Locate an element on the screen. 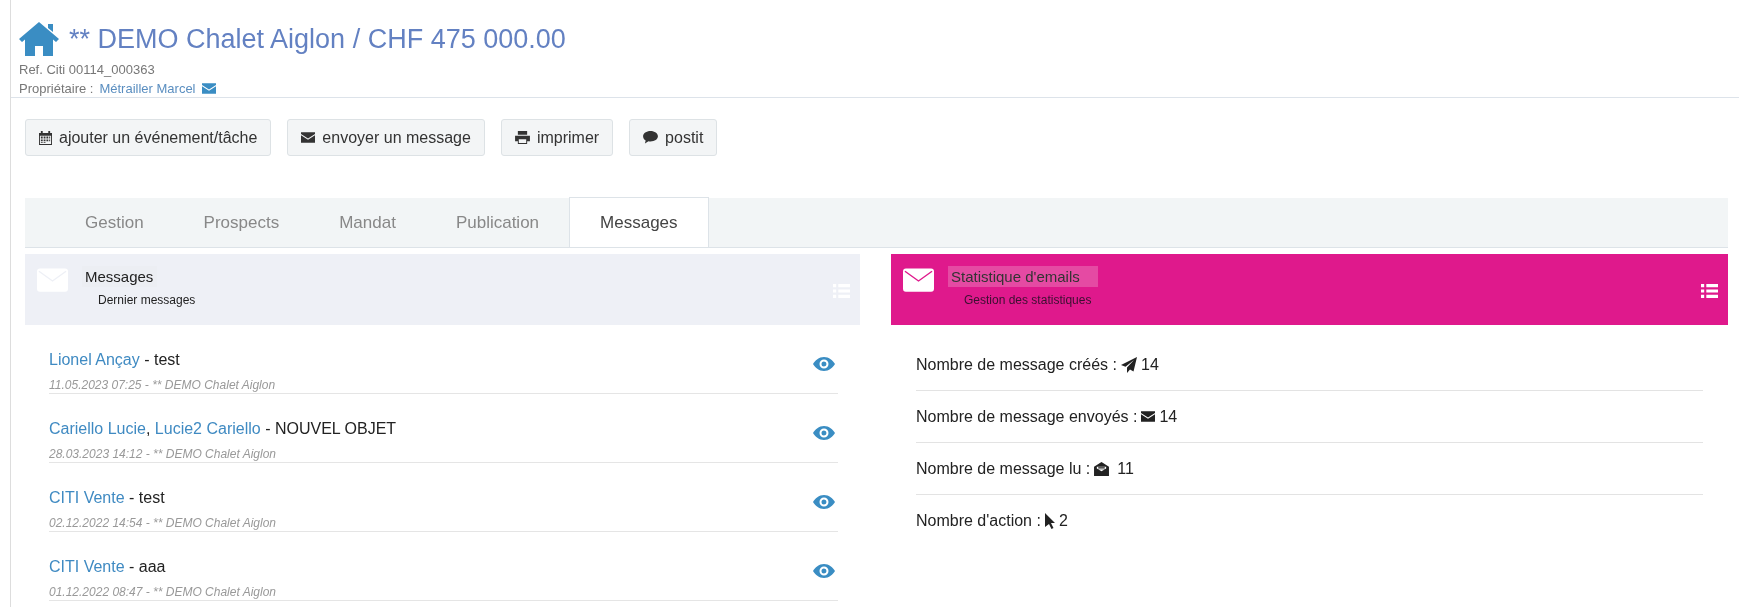  message-meta: 28.03.2023 14:12 - ** DEMO Chalet Aiglon is located at coordinates (163, 454).